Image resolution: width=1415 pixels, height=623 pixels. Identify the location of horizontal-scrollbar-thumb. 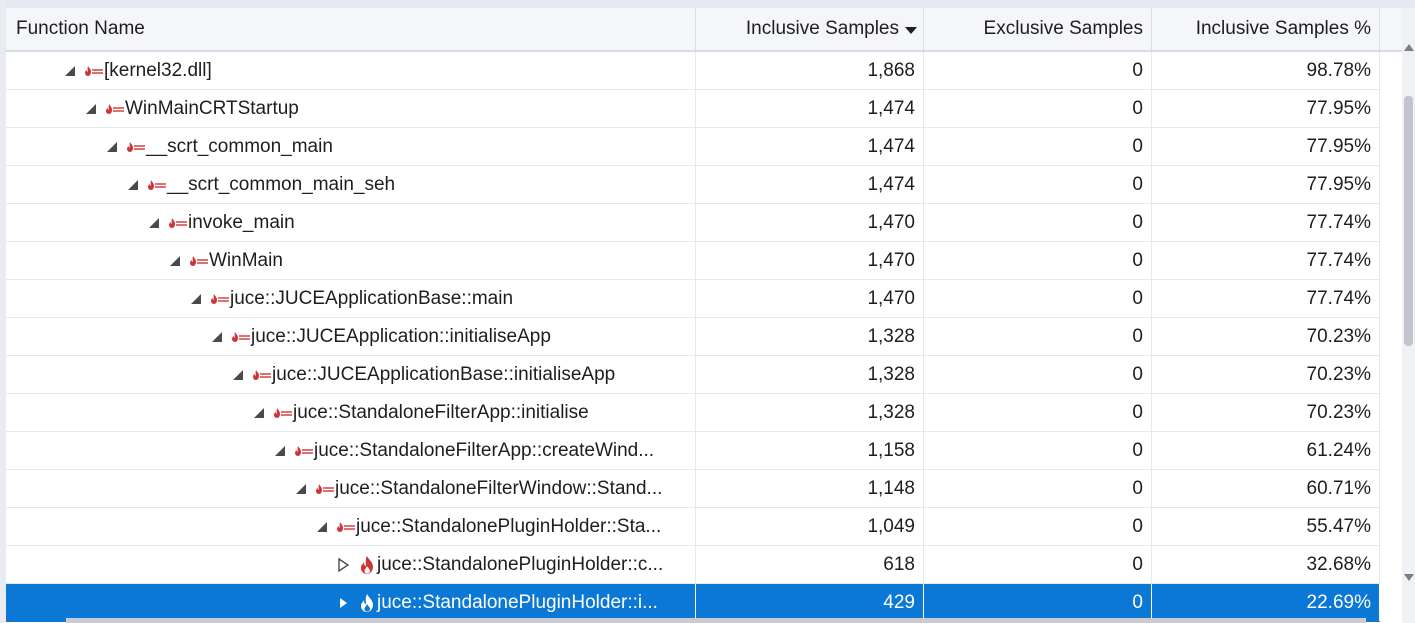
(716, 620).